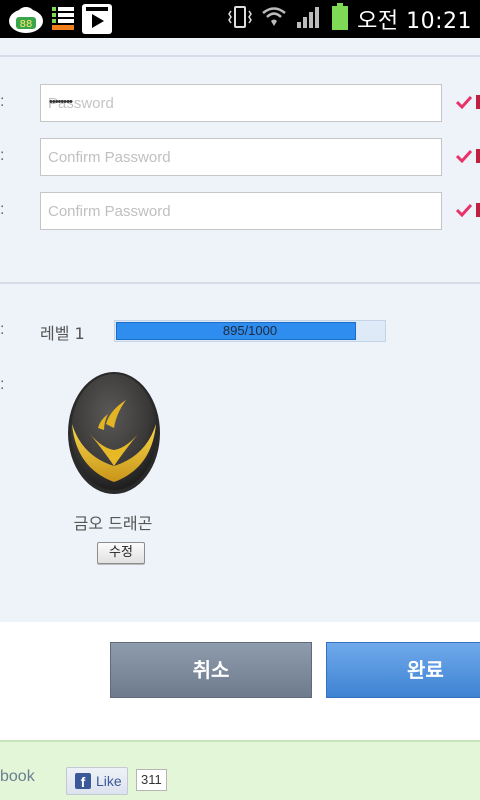  What do you see at coordinates (340, 19) in the screenshot?
I see `battery-icon` at bounding box center [340, 19].